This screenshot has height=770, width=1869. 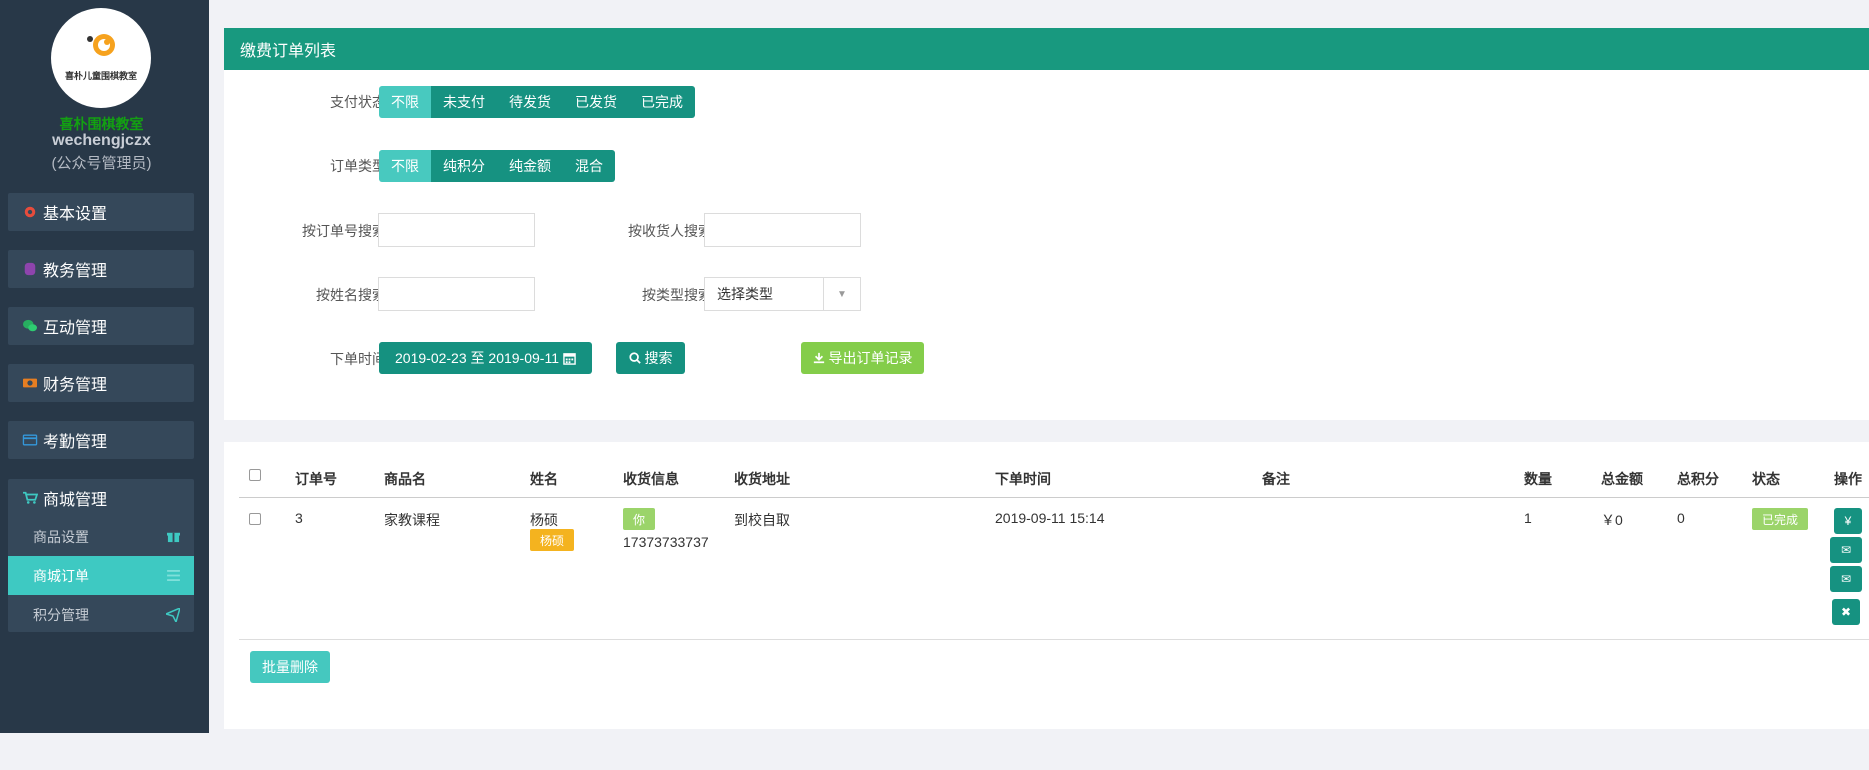 I want to click on delete-button: ✖, so click(x=1846, y=612).